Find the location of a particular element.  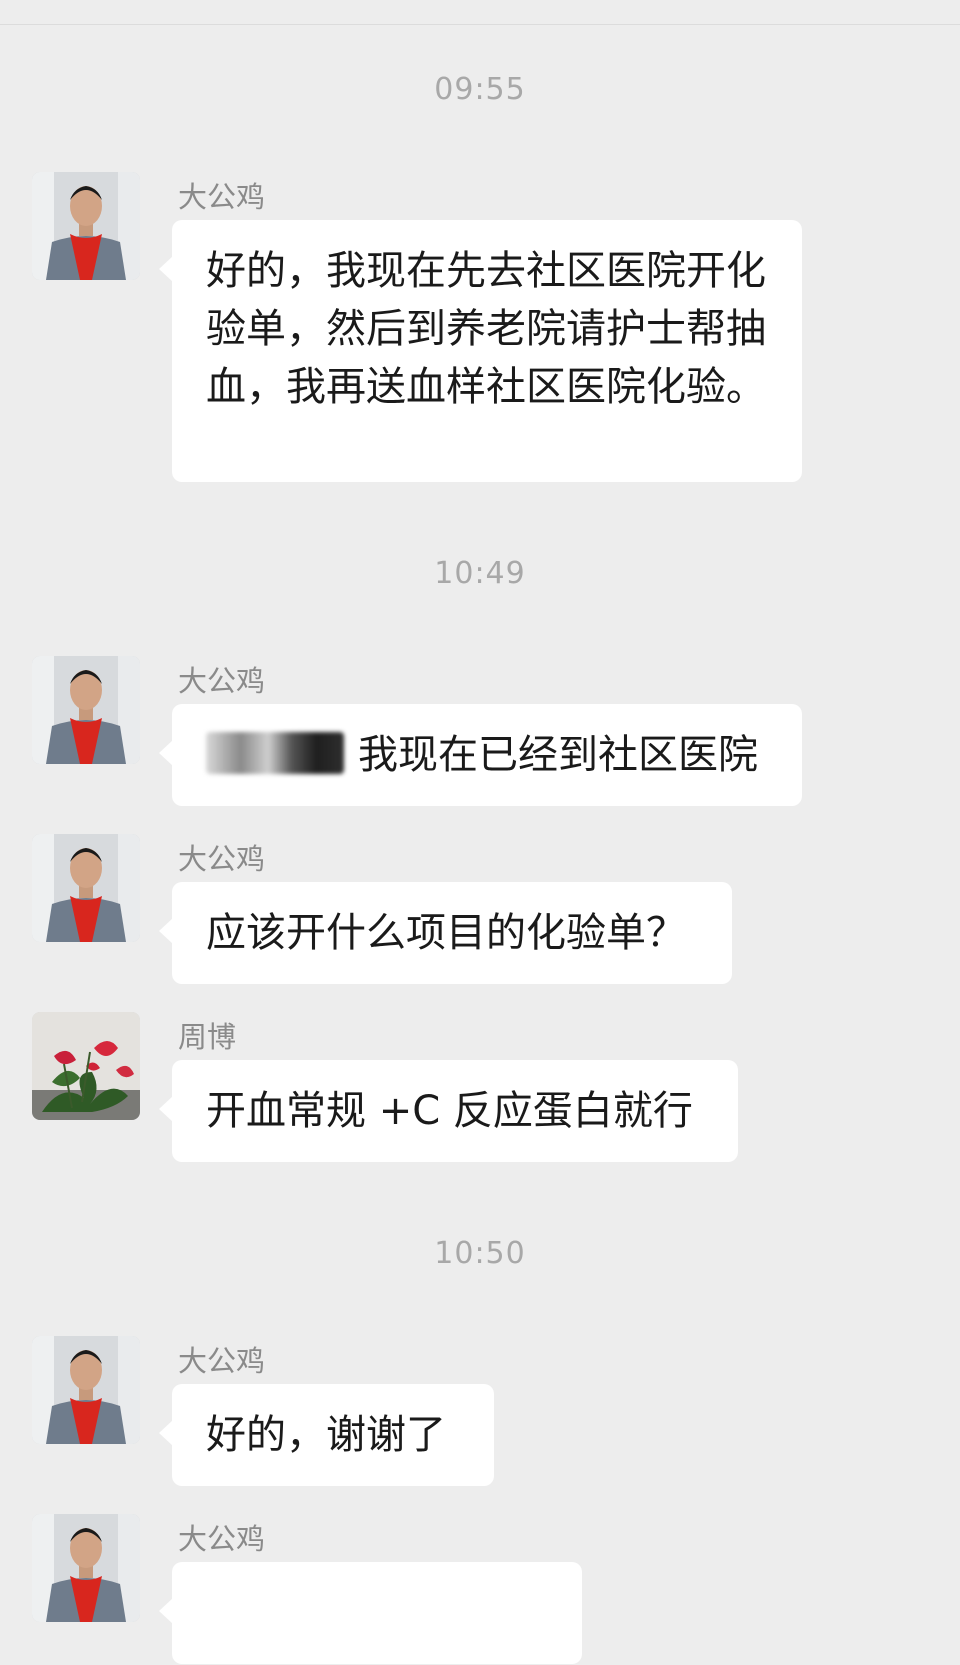

message-item: 大公鸡 我现在已经到社区医院 is located at coordinates (482, 731).